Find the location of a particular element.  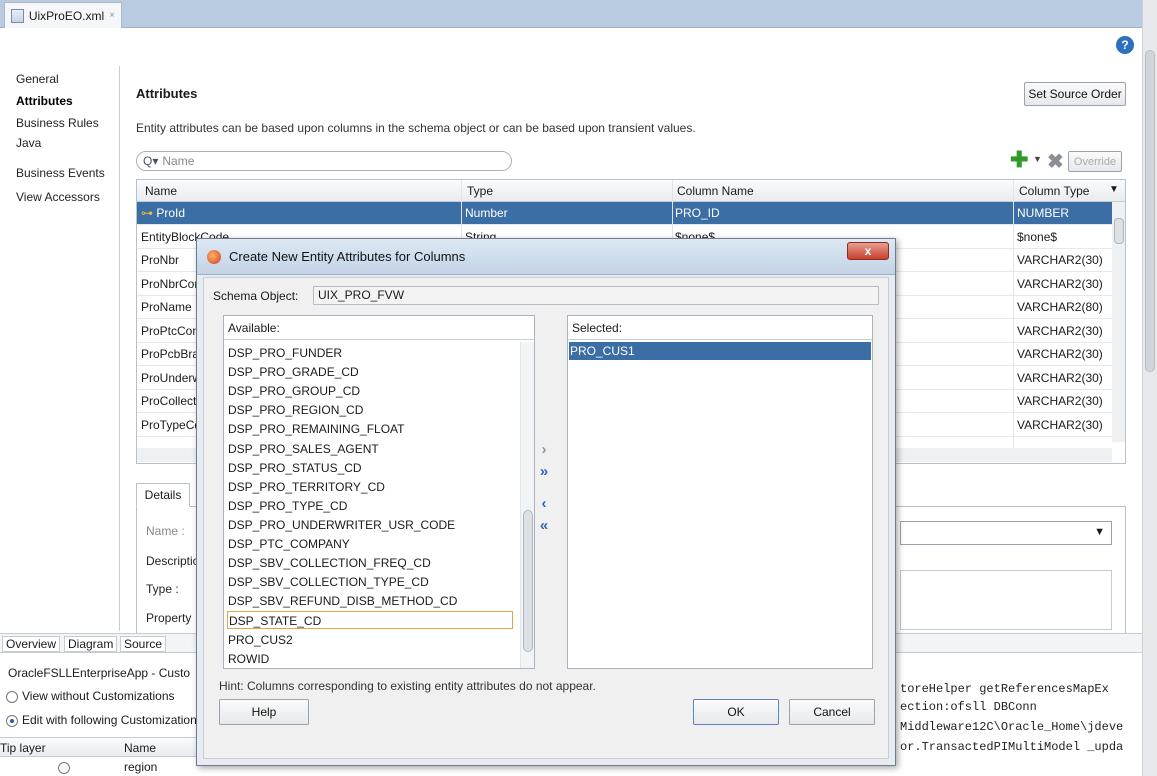

attribute-search-input: Q▾ Name is located at coordinates (324, 161).